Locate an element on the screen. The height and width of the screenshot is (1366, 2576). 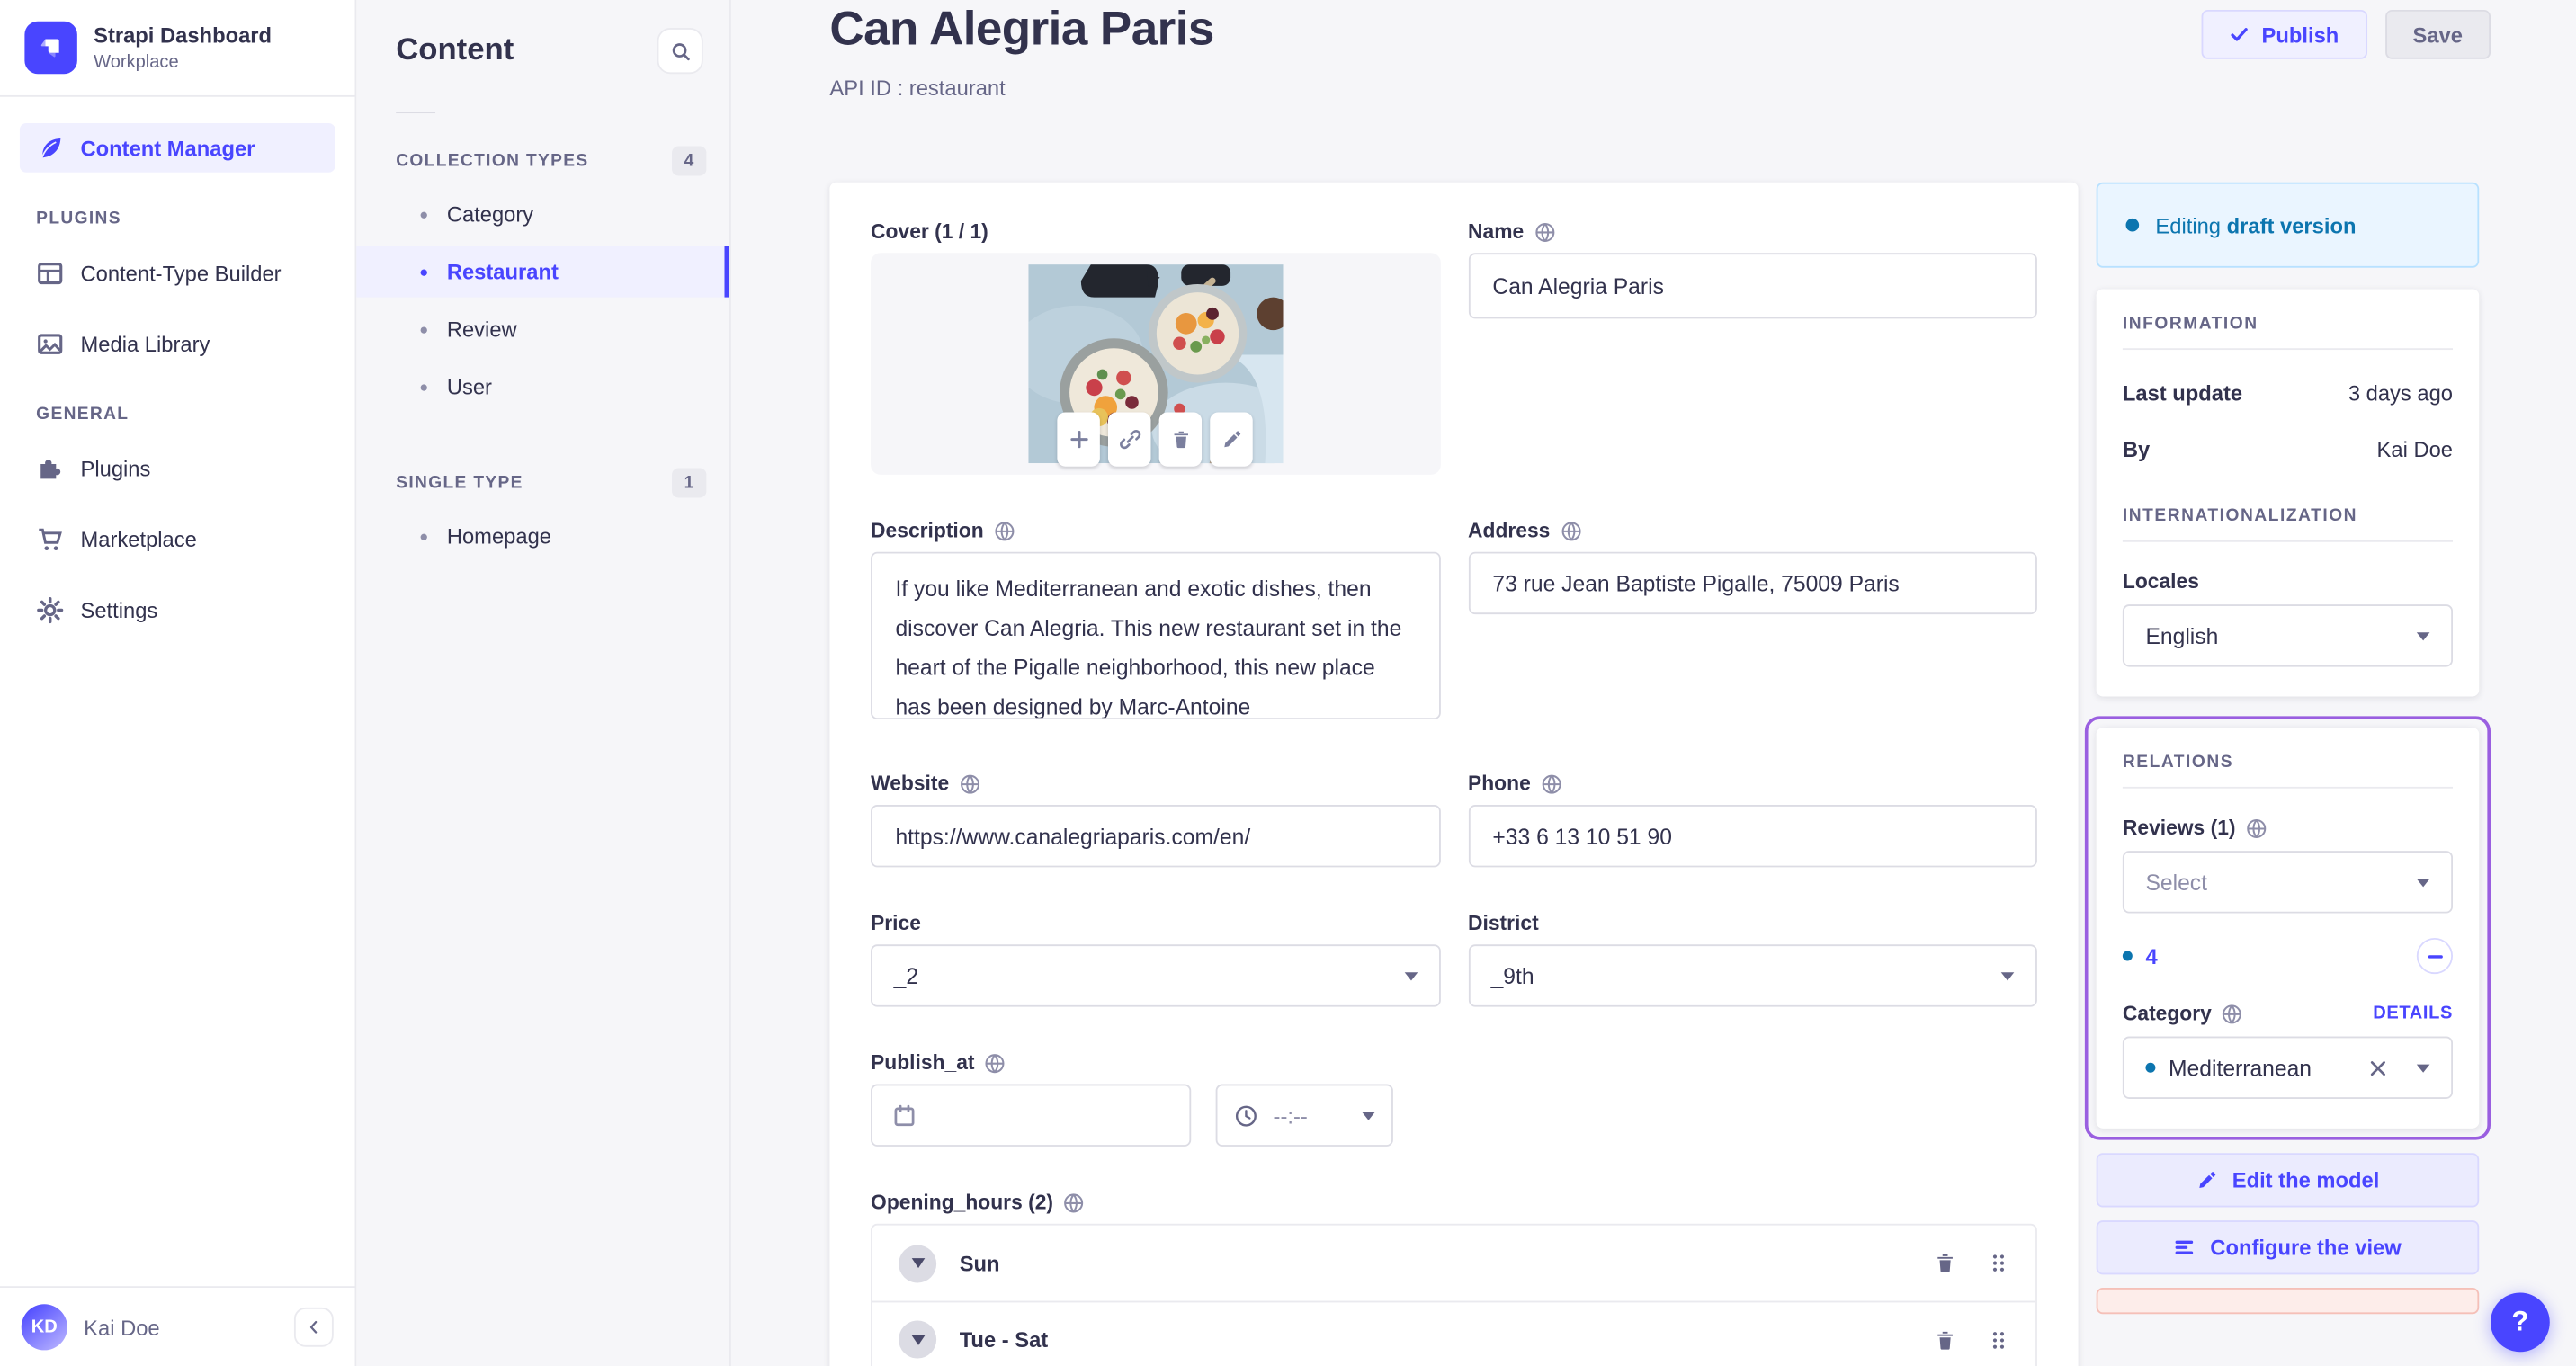
sidebar-item-settings: Settings is located at coordinates (177, 609).